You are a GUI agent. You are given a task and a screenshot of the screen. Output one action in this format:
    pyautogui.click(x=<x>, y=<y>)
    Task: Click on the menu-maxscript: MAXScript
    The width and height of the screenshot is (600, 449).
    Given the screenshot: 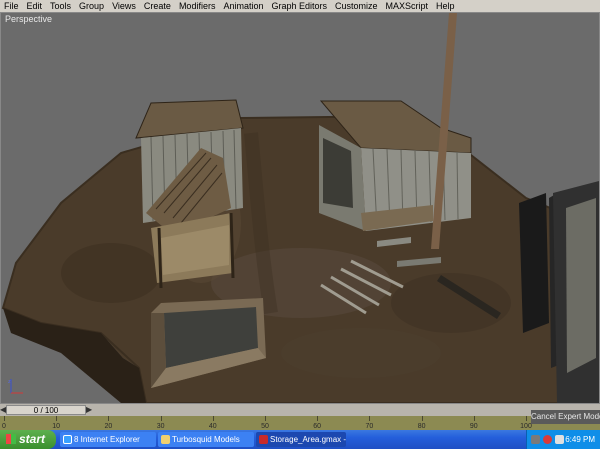 What is the action you would take?
    pyautogui.click(x=407, y=6)
    